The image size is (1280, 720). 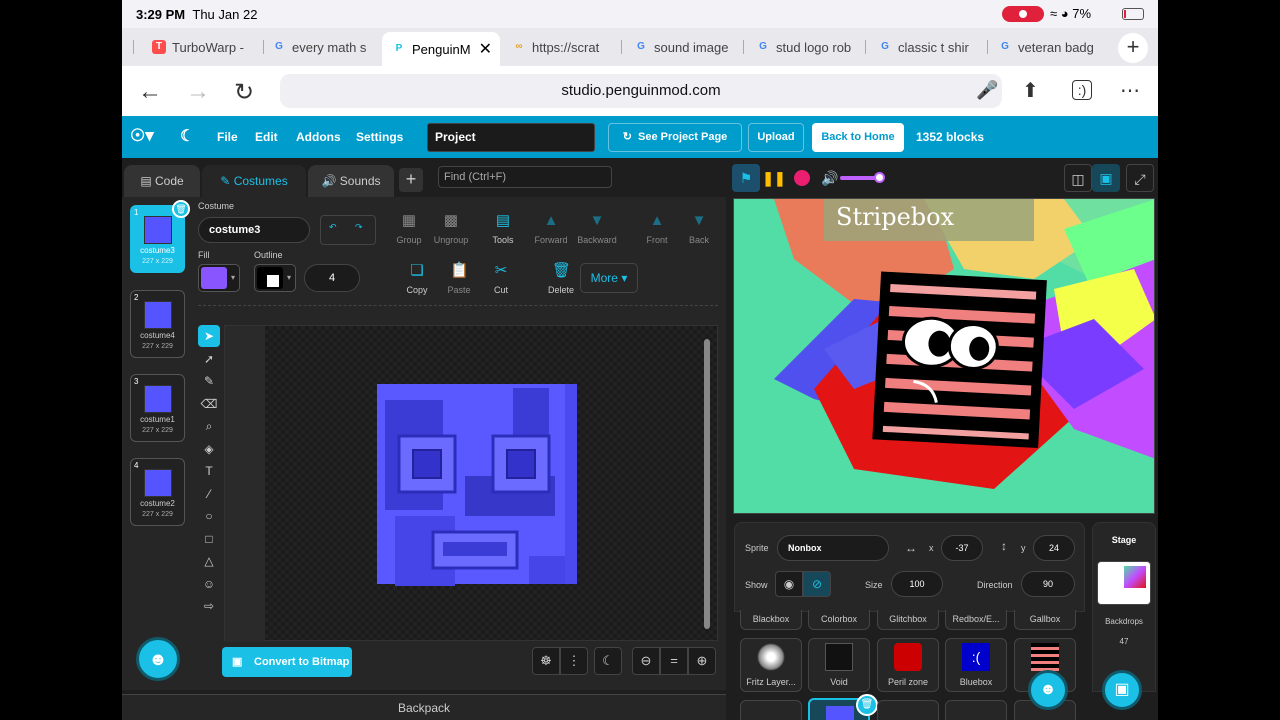 What do you see at coordinates (1023, 14) in the screenshot?
I see `screen-recording-indicator` at bounding box center [1023, 14].